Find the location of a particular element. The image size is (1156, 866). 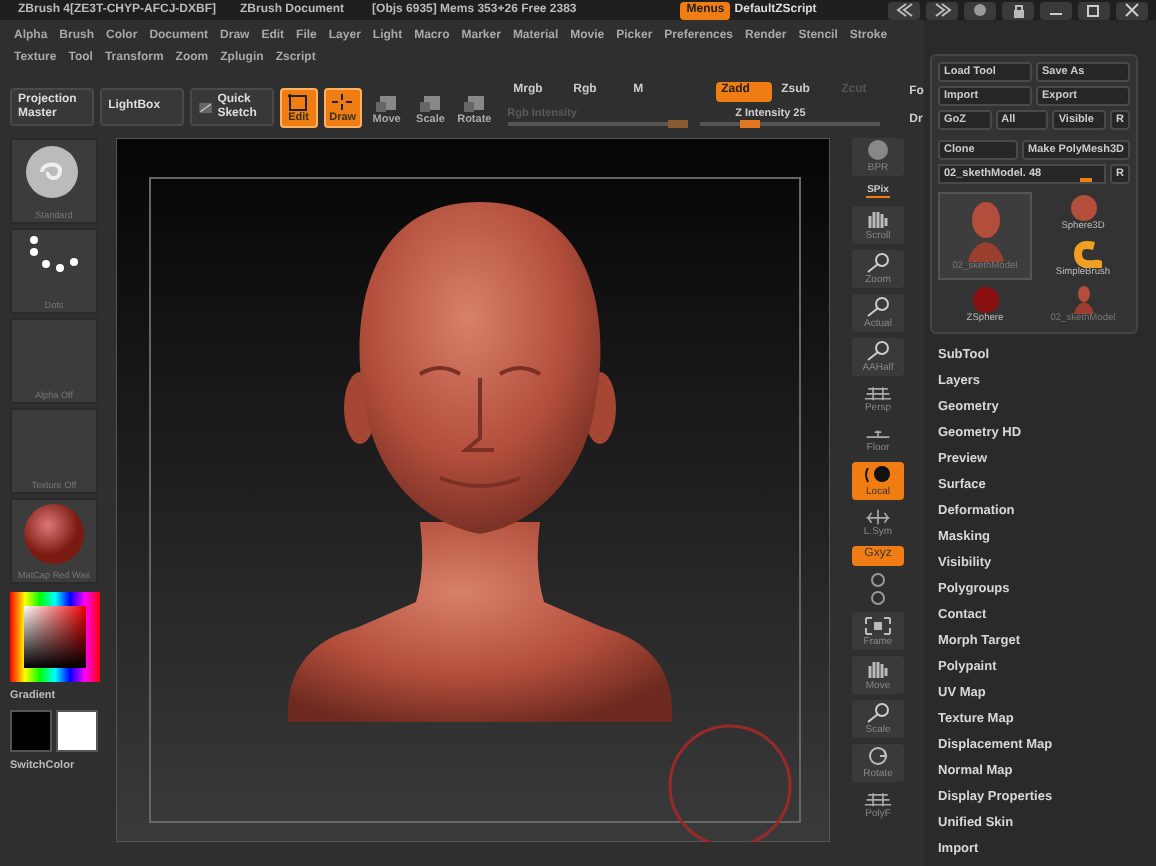

double-left-arrow-icon is located at coordinates (904, 10).